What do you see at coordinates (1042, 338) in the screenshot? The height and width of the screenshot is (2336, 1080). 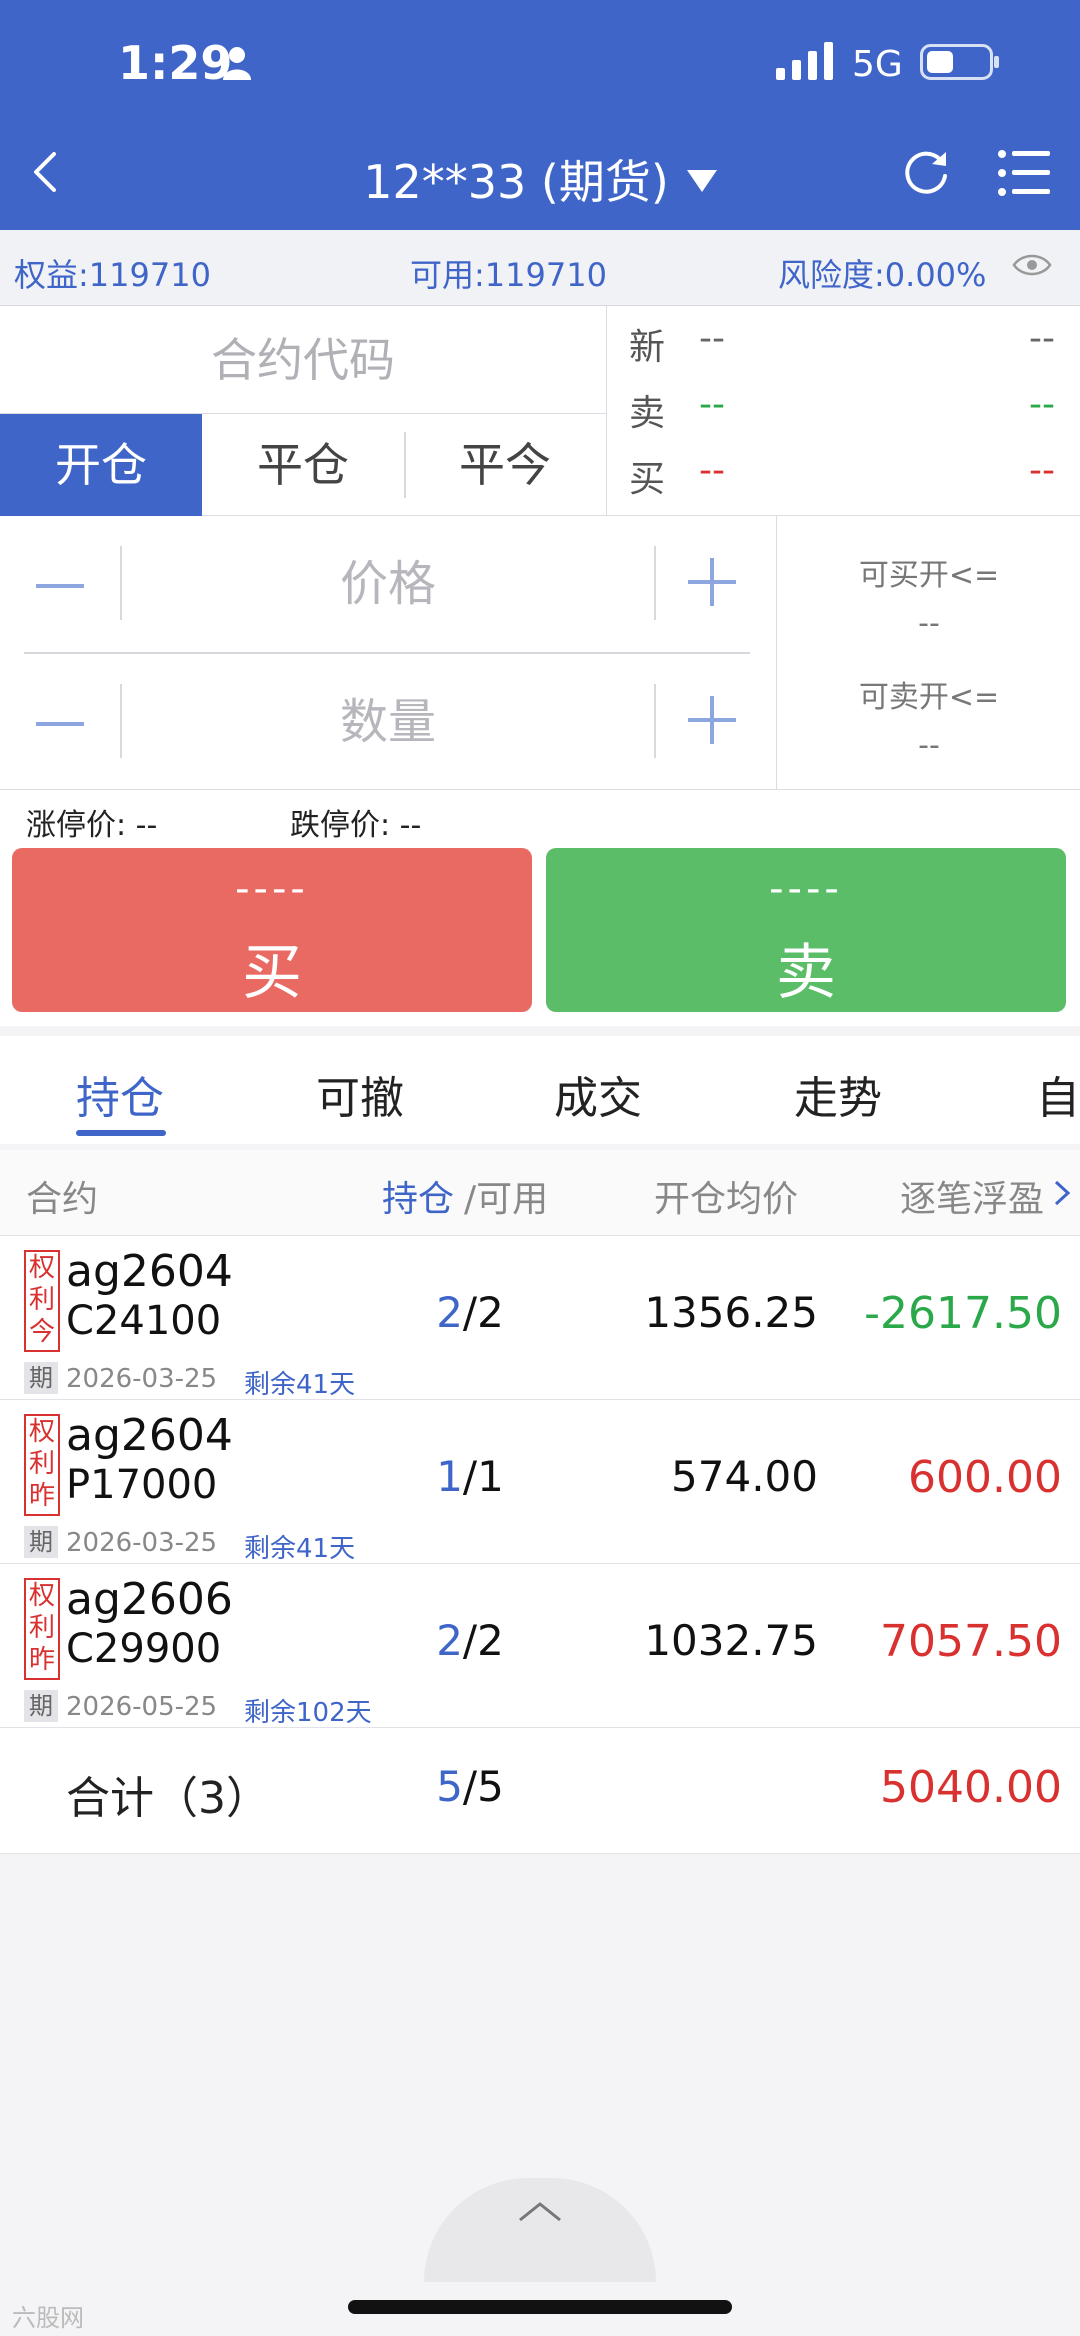 I see `quote-latest-volume: --` at bounding box center [1042, 338].